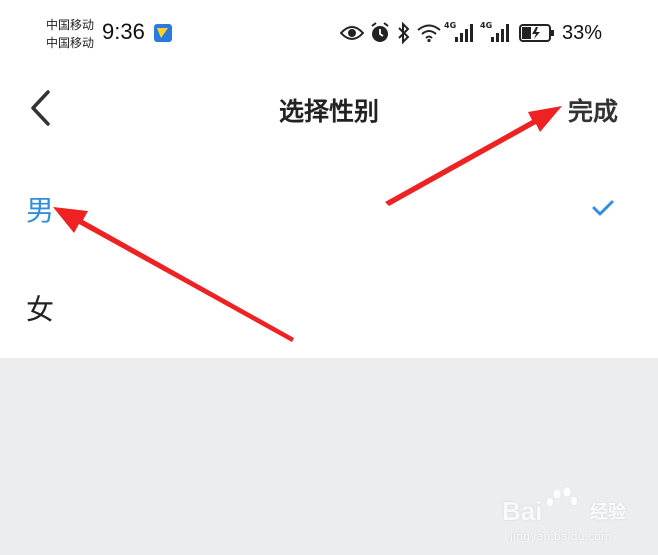  I want to click on alarm-icon, so click(380, 32).